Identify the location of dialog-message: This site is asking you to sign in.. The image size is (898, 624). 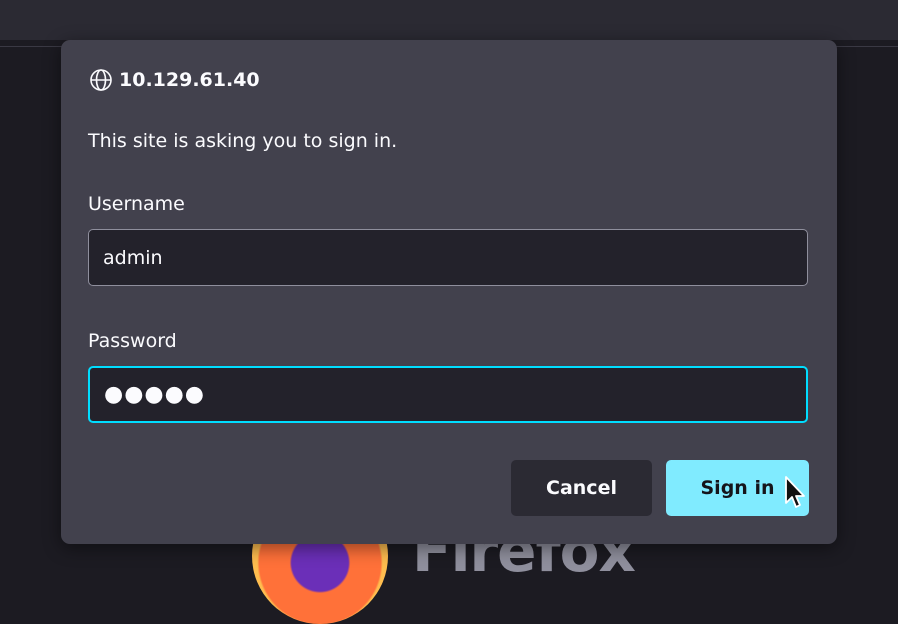
(243, 141).